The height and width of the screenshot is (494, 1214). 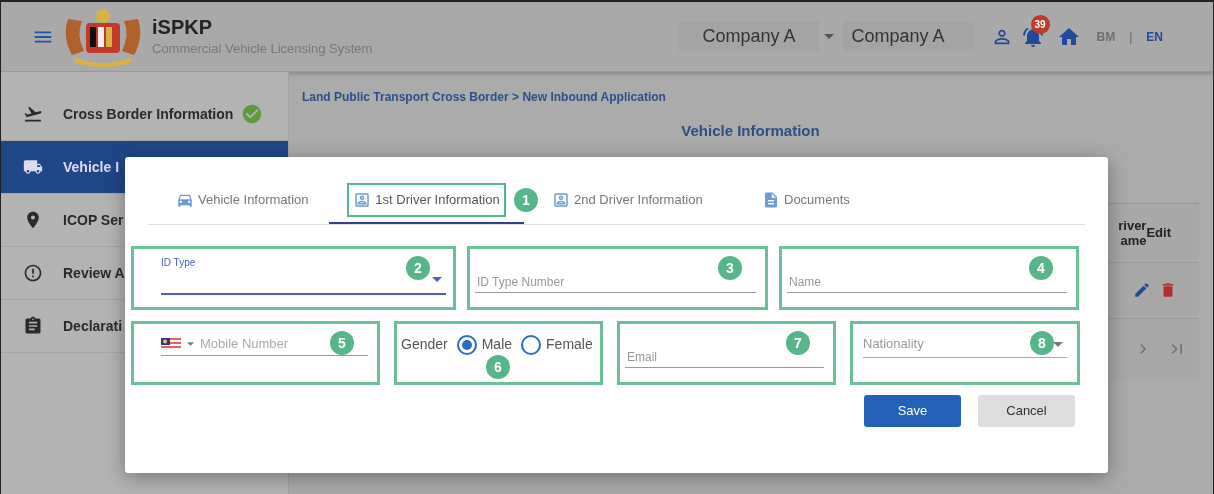 What do you see at coordinates (771, 200) in the screenshot?
I see `document-icon` at bounding box center [771, 200].